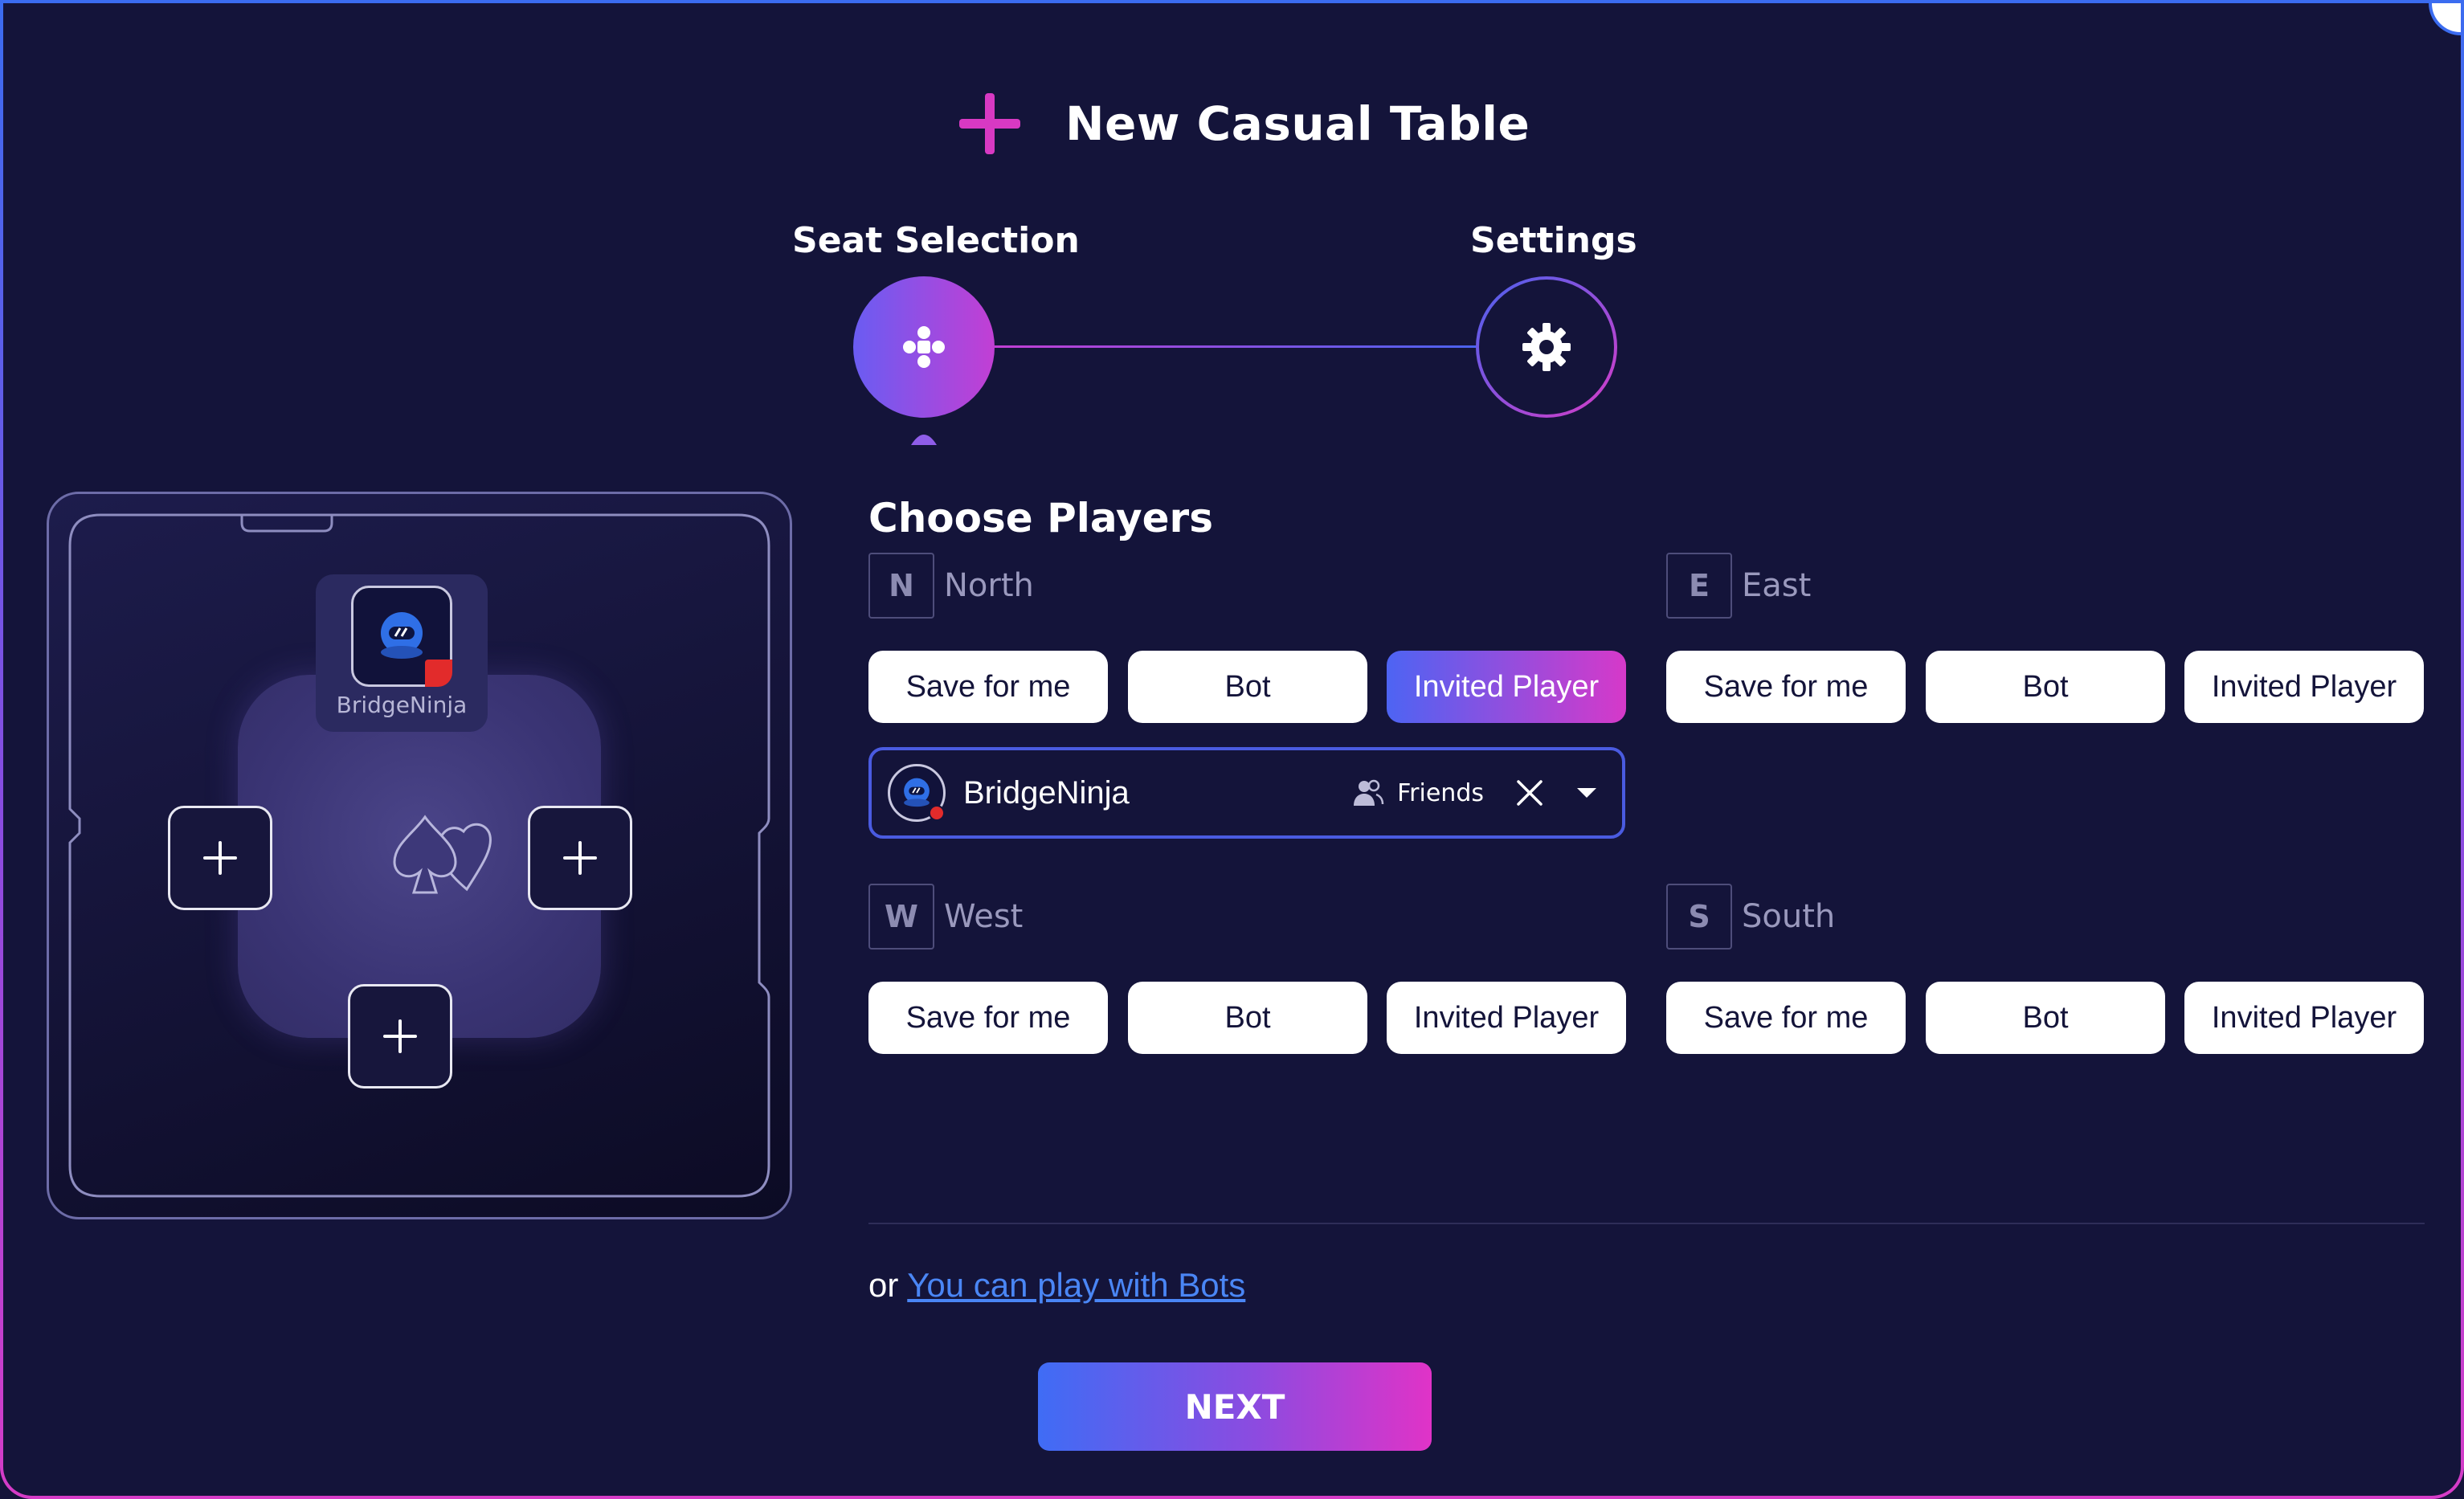 The height and width of the screenshot is (1499, 2464). Describe the element at coordinates (988, 1018) in the screenshot. I see `west-save-for-me-button: Save for me` at that location.